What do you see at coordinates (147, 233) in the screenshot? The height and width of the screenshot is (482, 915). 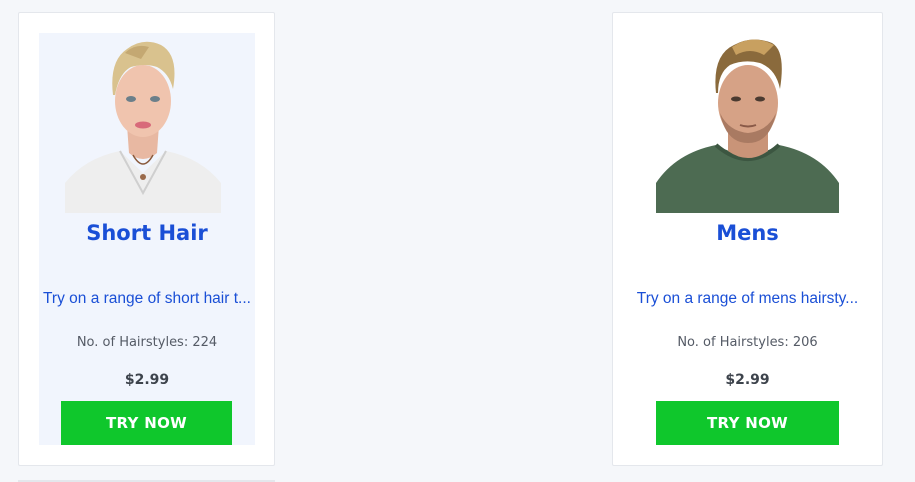 I see `product-title: Short Hair` at bounding box center [147, 233].